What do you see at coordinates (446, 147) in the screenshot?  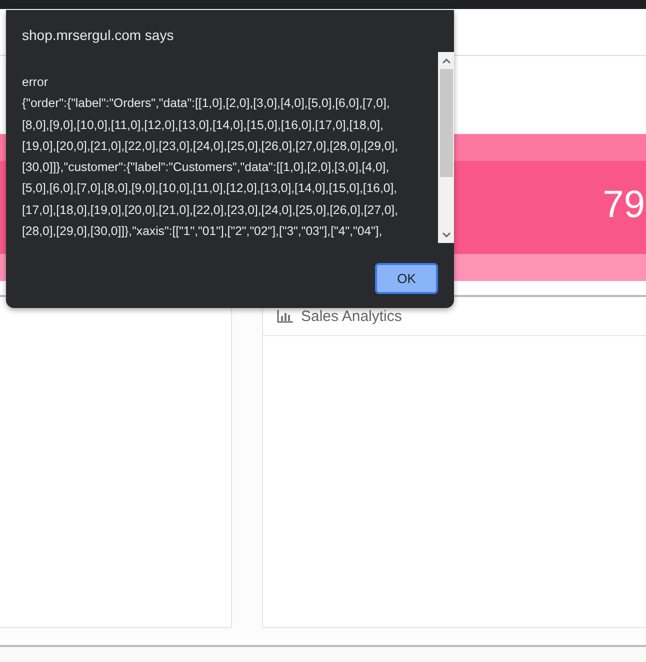 I see `scrollbar` at bounding box center [446, 147].